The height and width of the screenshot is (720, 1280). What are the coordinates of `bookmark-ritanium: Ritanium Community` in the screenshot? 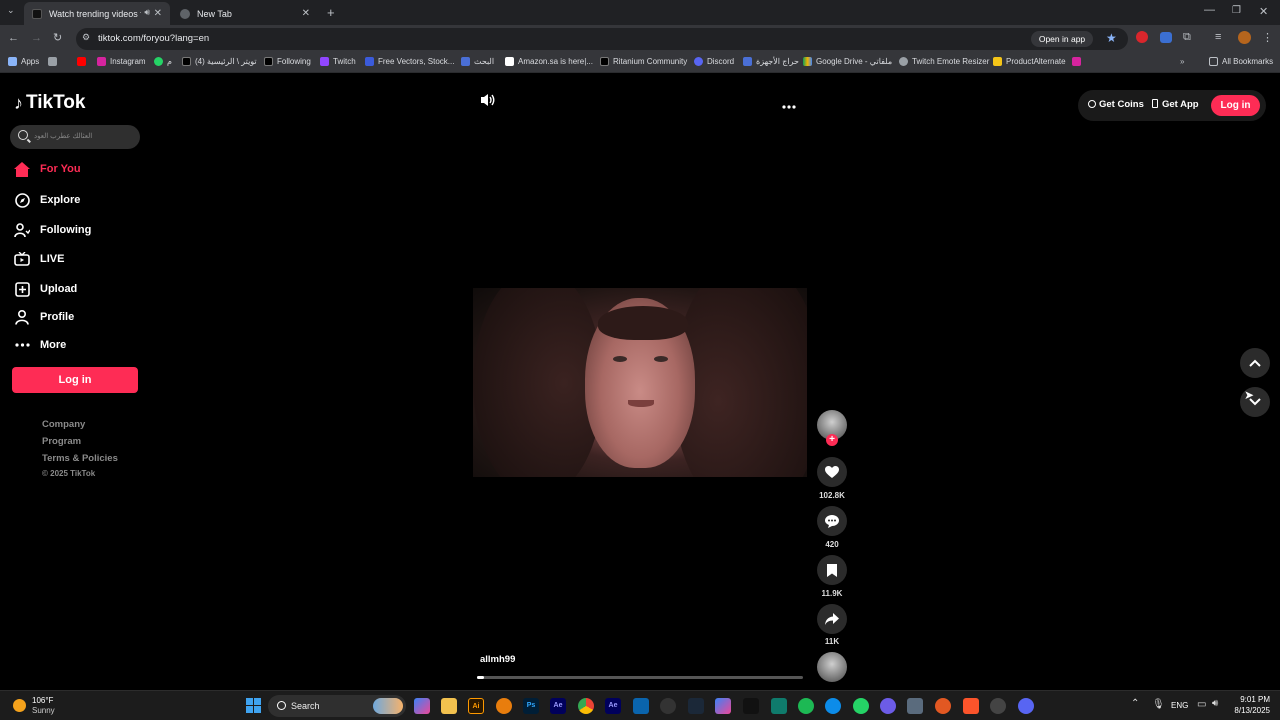 It's located at (643, 61).